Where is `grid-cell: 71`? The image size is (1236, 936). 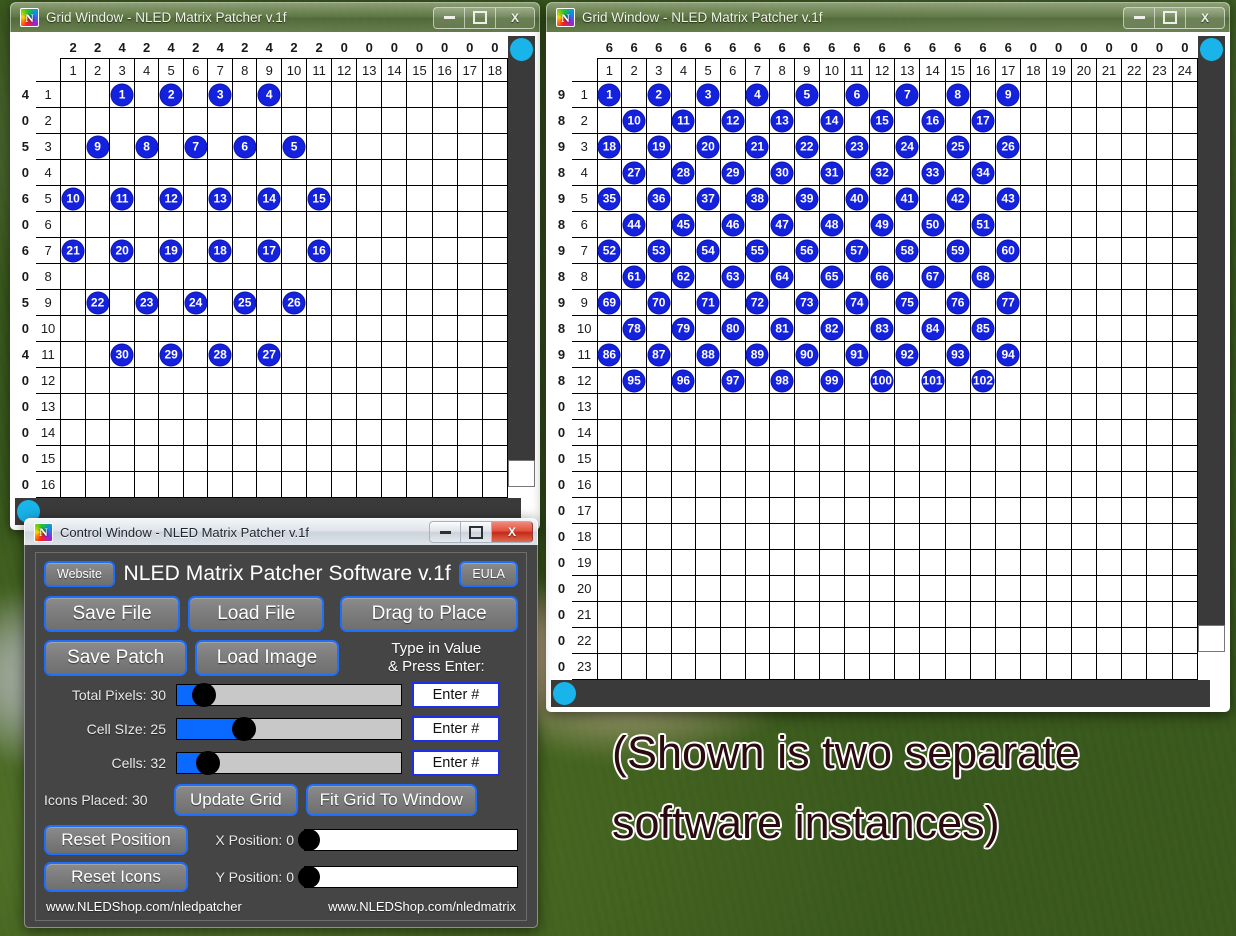
grid-cell: 71 is located at coordinates (708, 302).